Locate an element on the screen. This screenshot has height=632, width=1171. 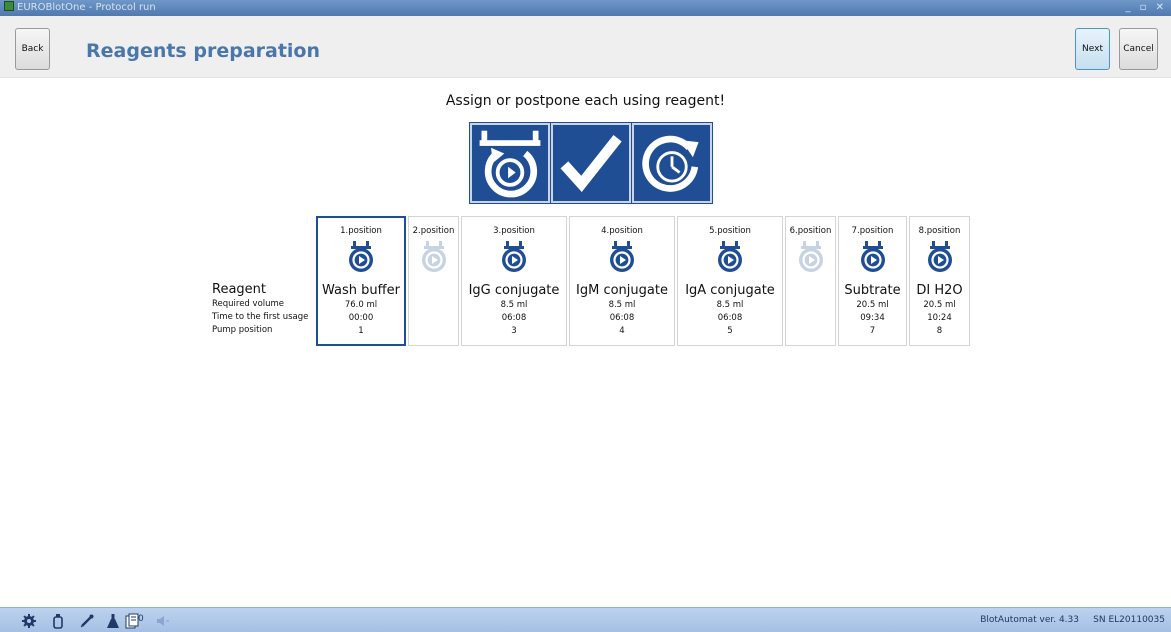
strip-count: 0 is located at coordinates (141, 619).